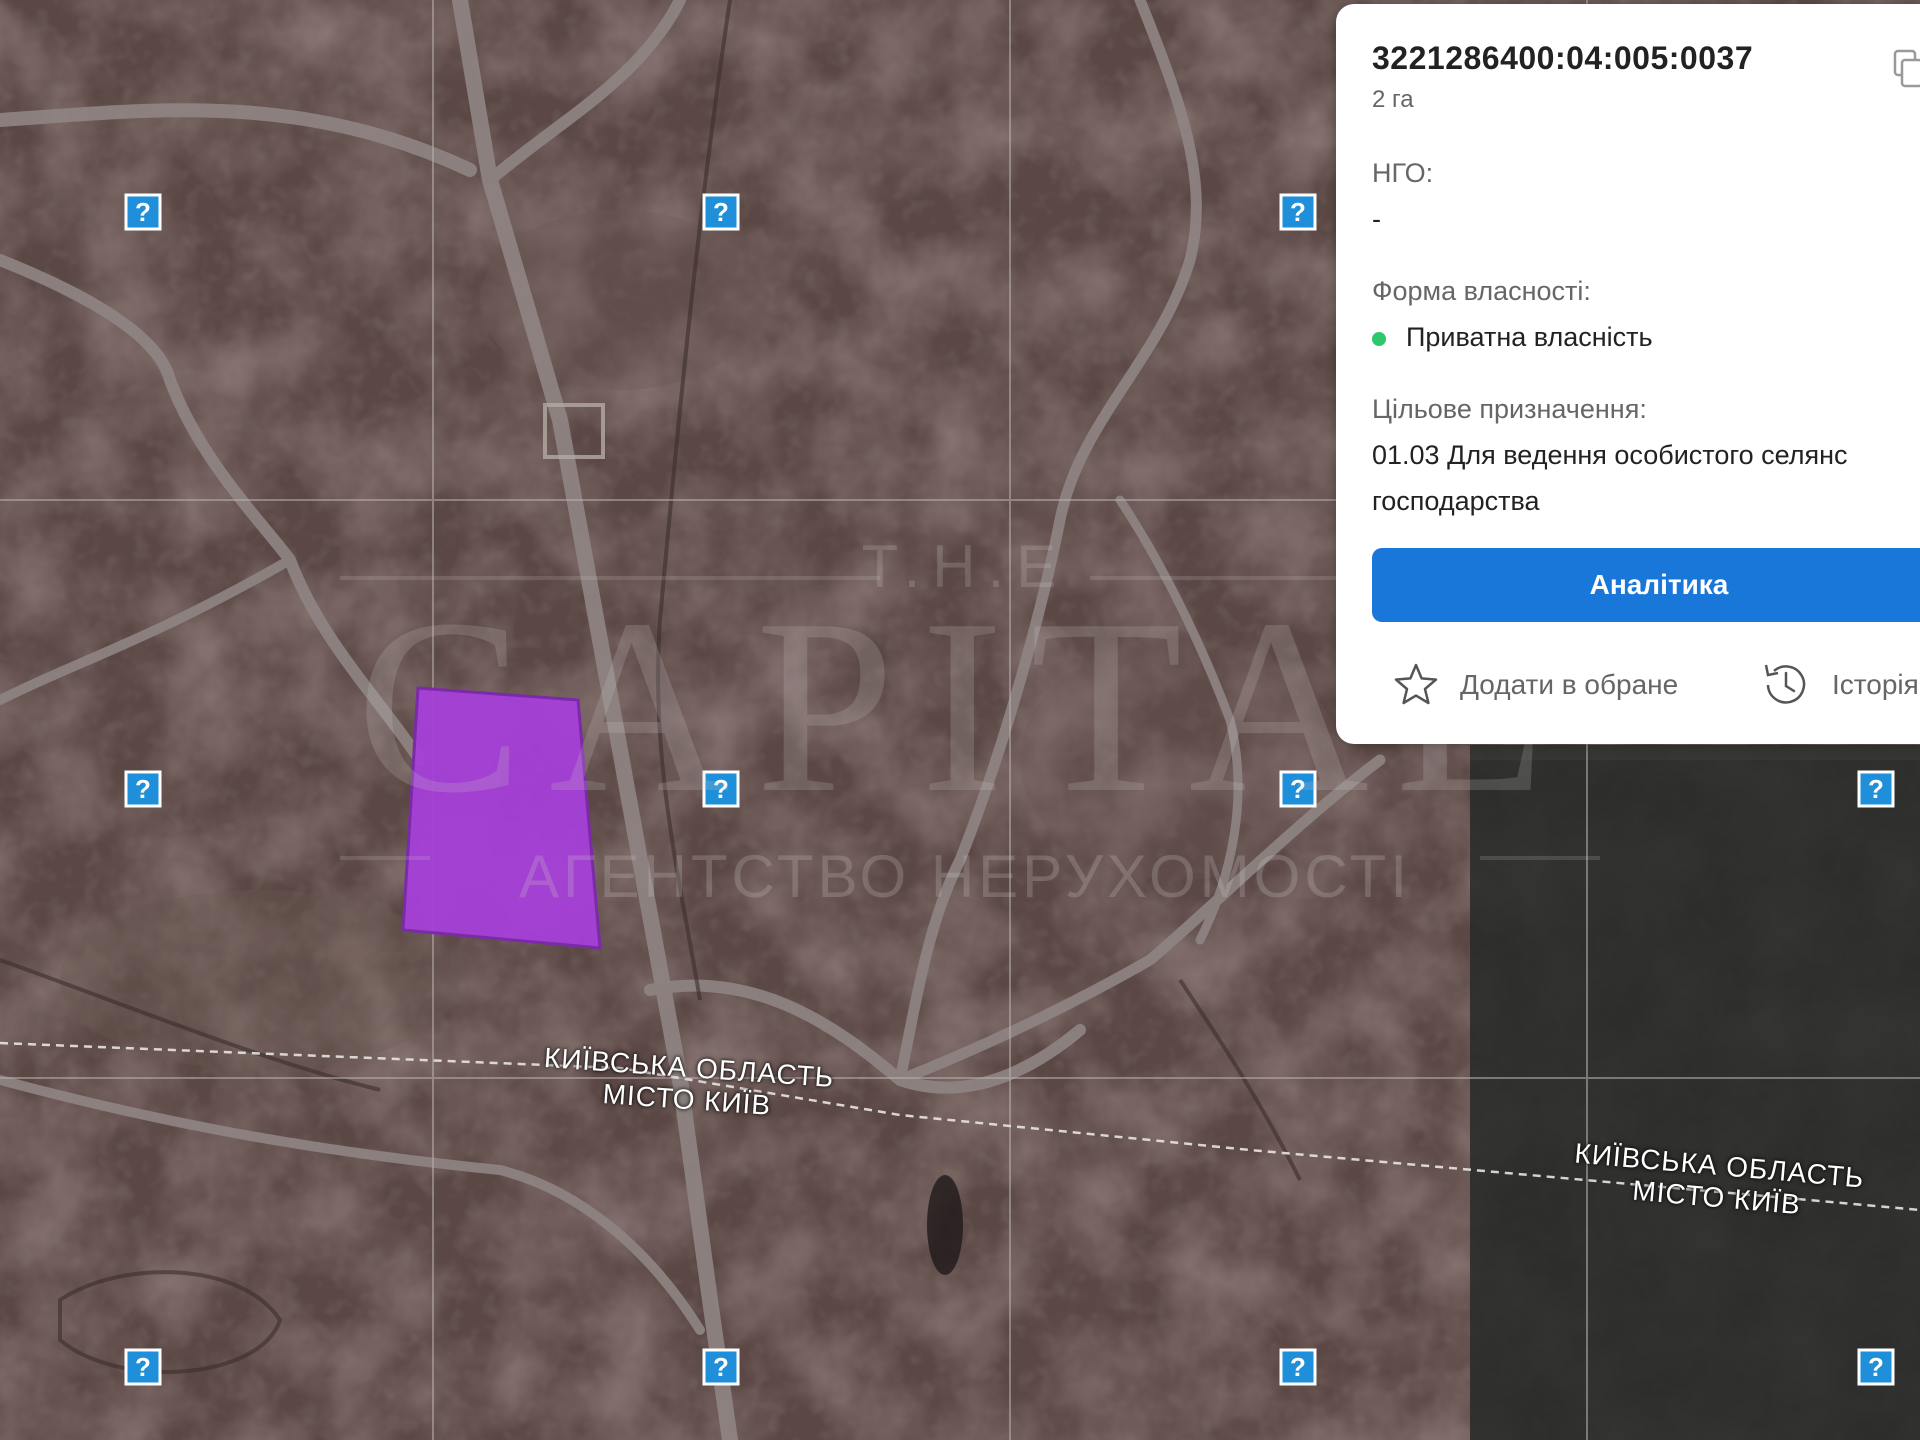 The width and height of the screenshot is (1920, 1440). What do you see at coordinates (1509, 409) in the screenshot?
I see `purpose-label: Цільове призначення:` at bounding box center [1509, 409].